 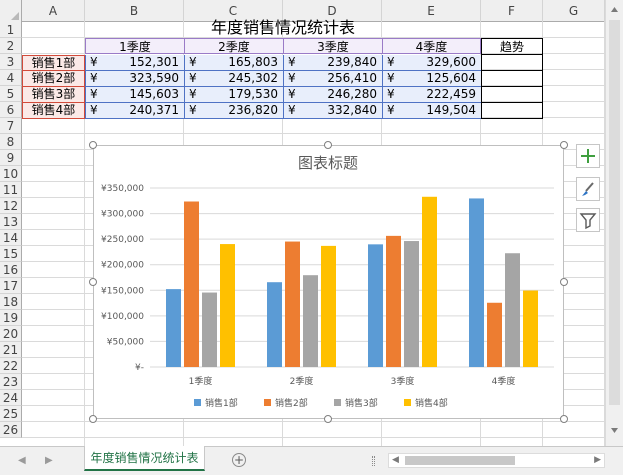 I want to click on row-header: 15, so click(x=11, y=254).